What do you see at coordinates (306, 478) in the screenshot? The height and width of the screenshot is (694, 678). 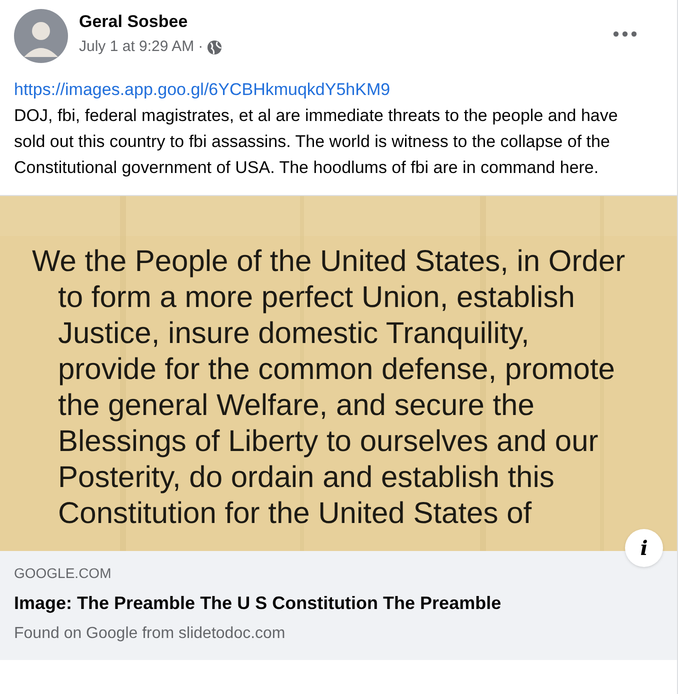 I see `image-text-line: Posterity, do ordain and establish this` at bounding box center [306, 478].